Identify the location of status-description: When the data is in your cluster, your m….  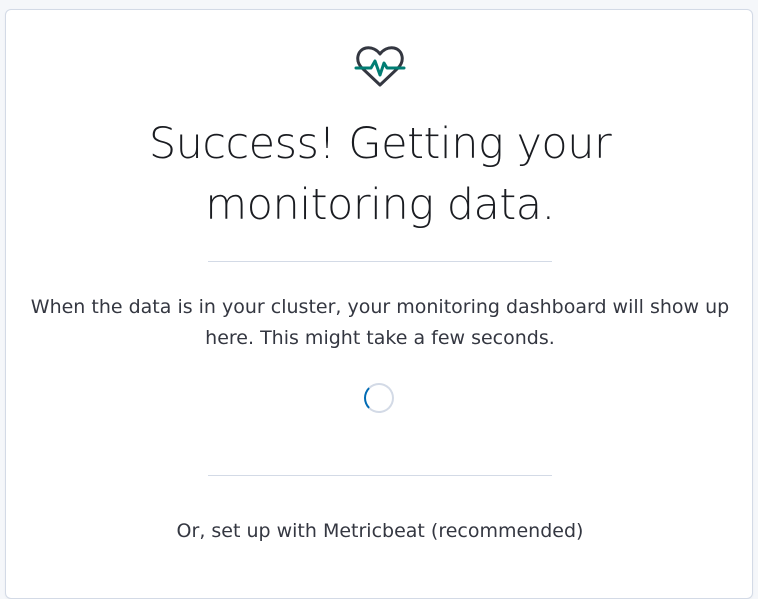
(380, 322).